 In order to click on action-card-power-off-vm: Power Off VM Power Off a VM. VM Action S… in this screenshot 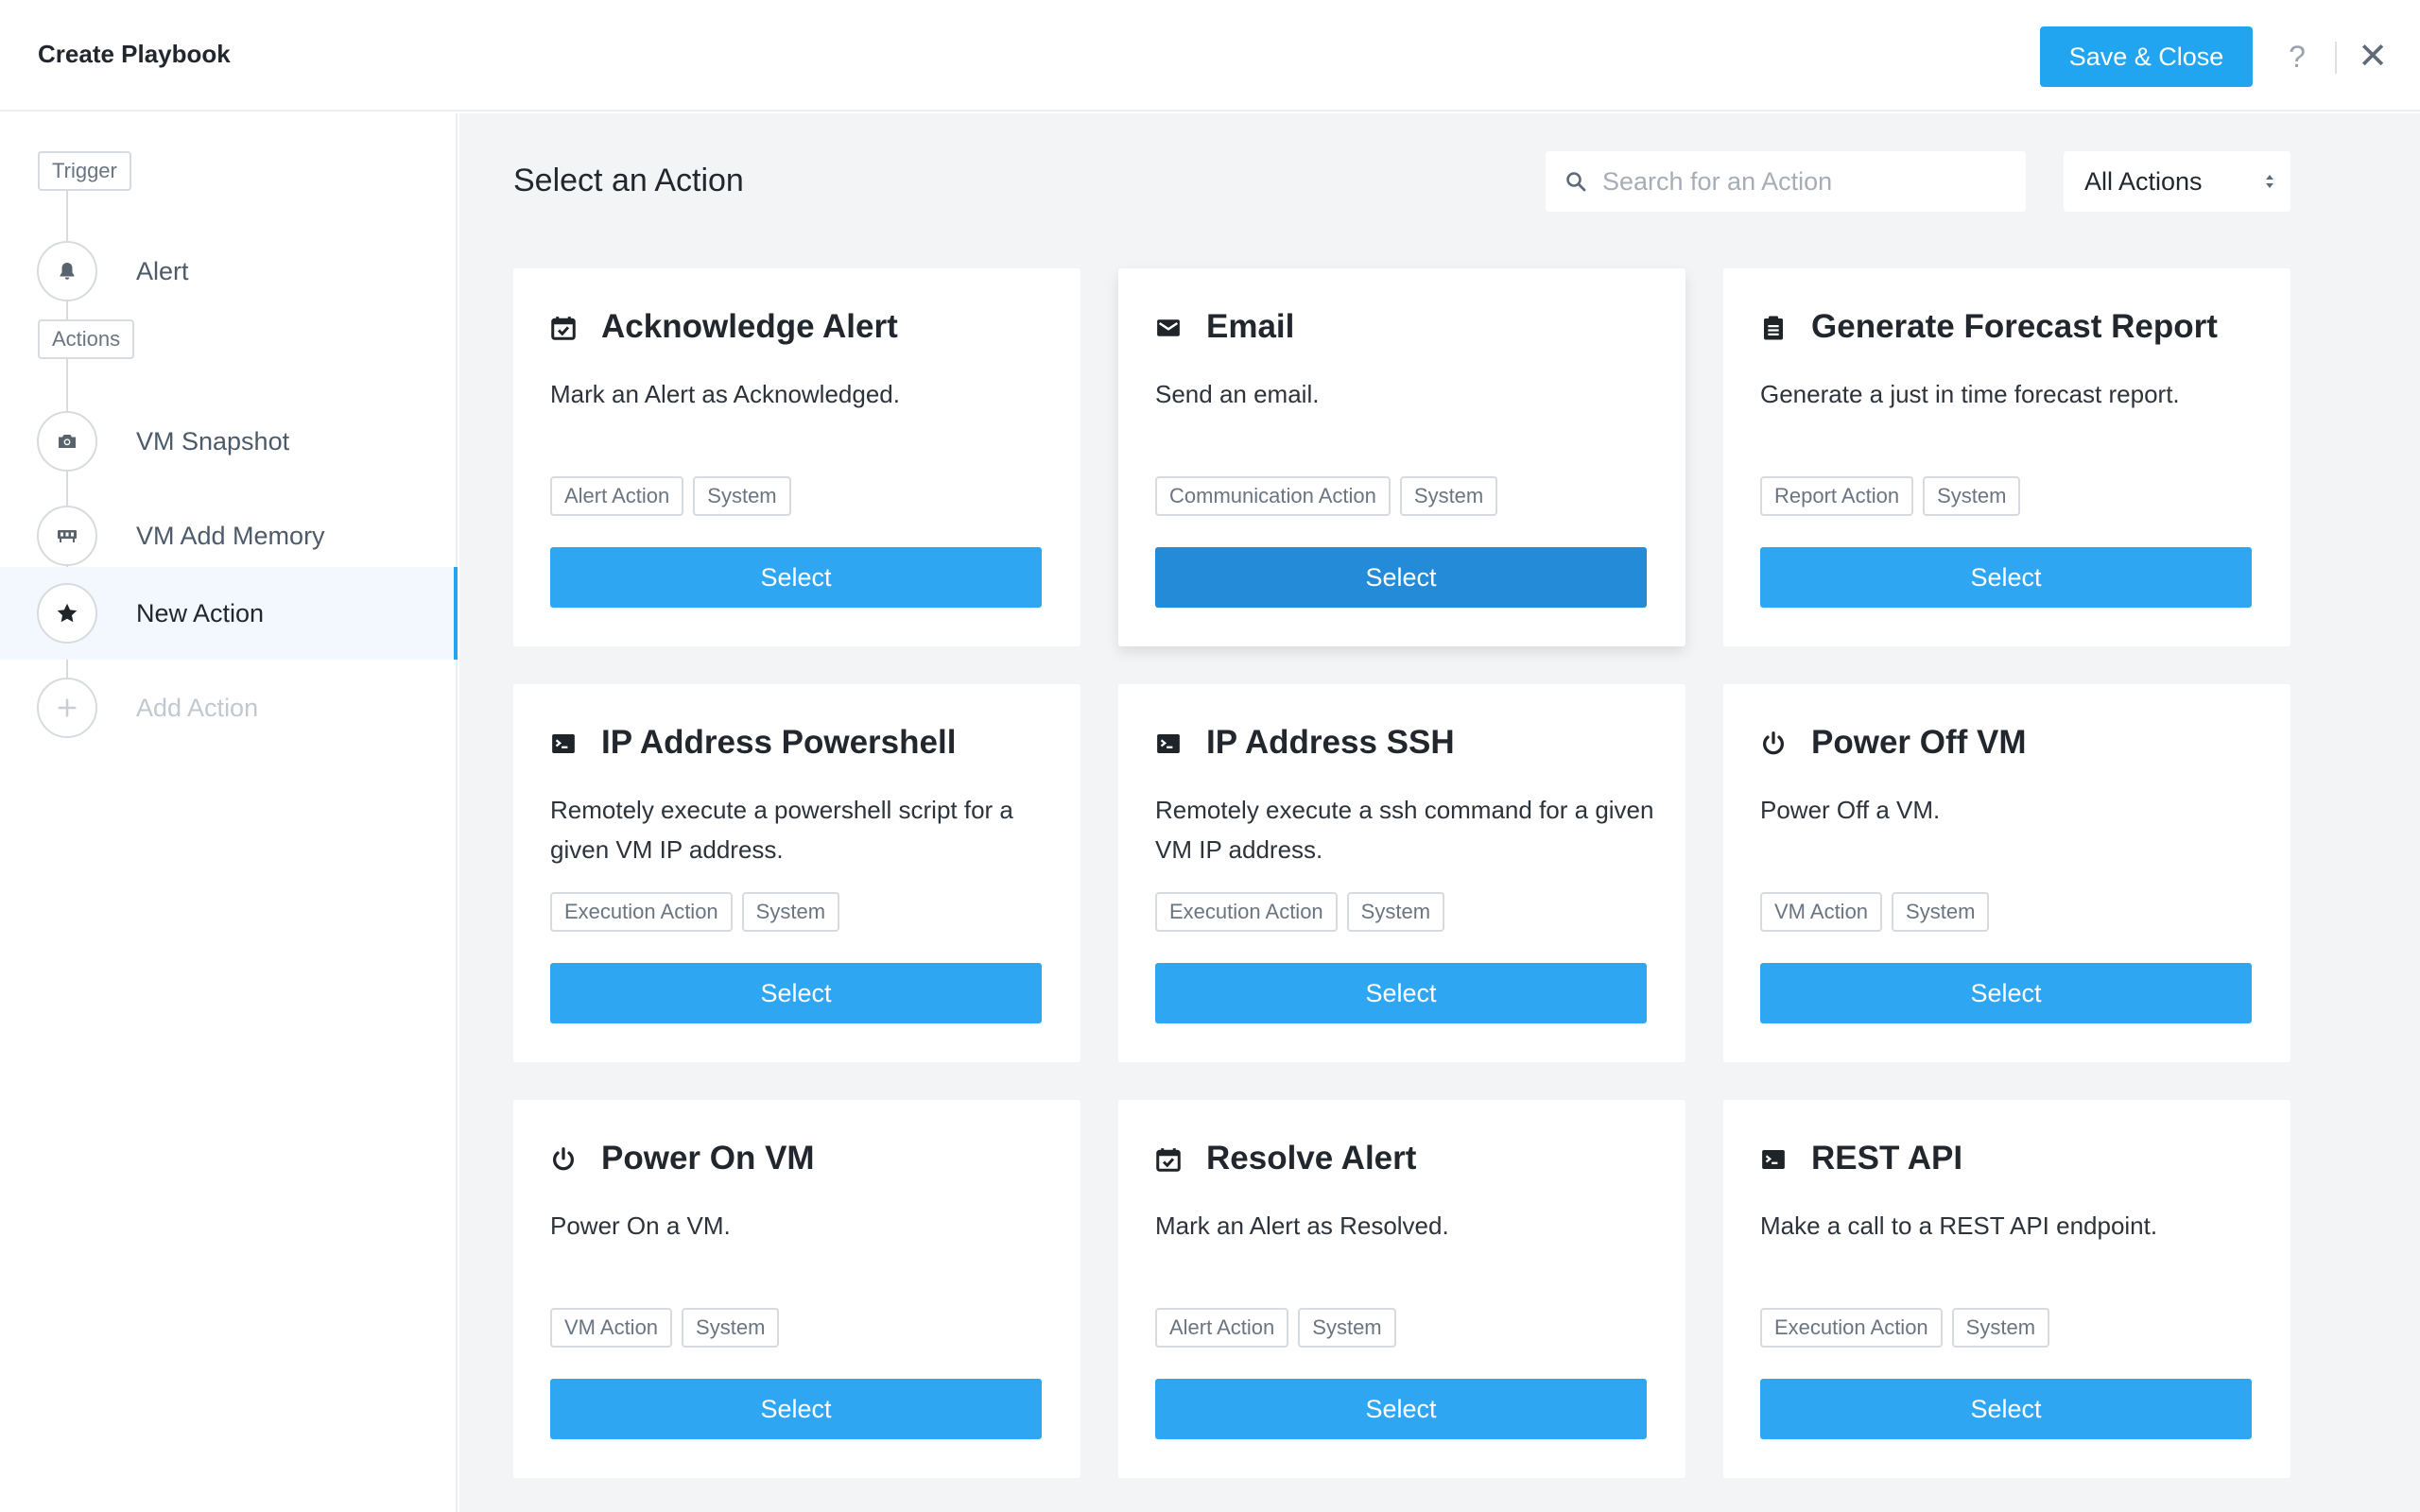, I will do `click(2007, 873)`.